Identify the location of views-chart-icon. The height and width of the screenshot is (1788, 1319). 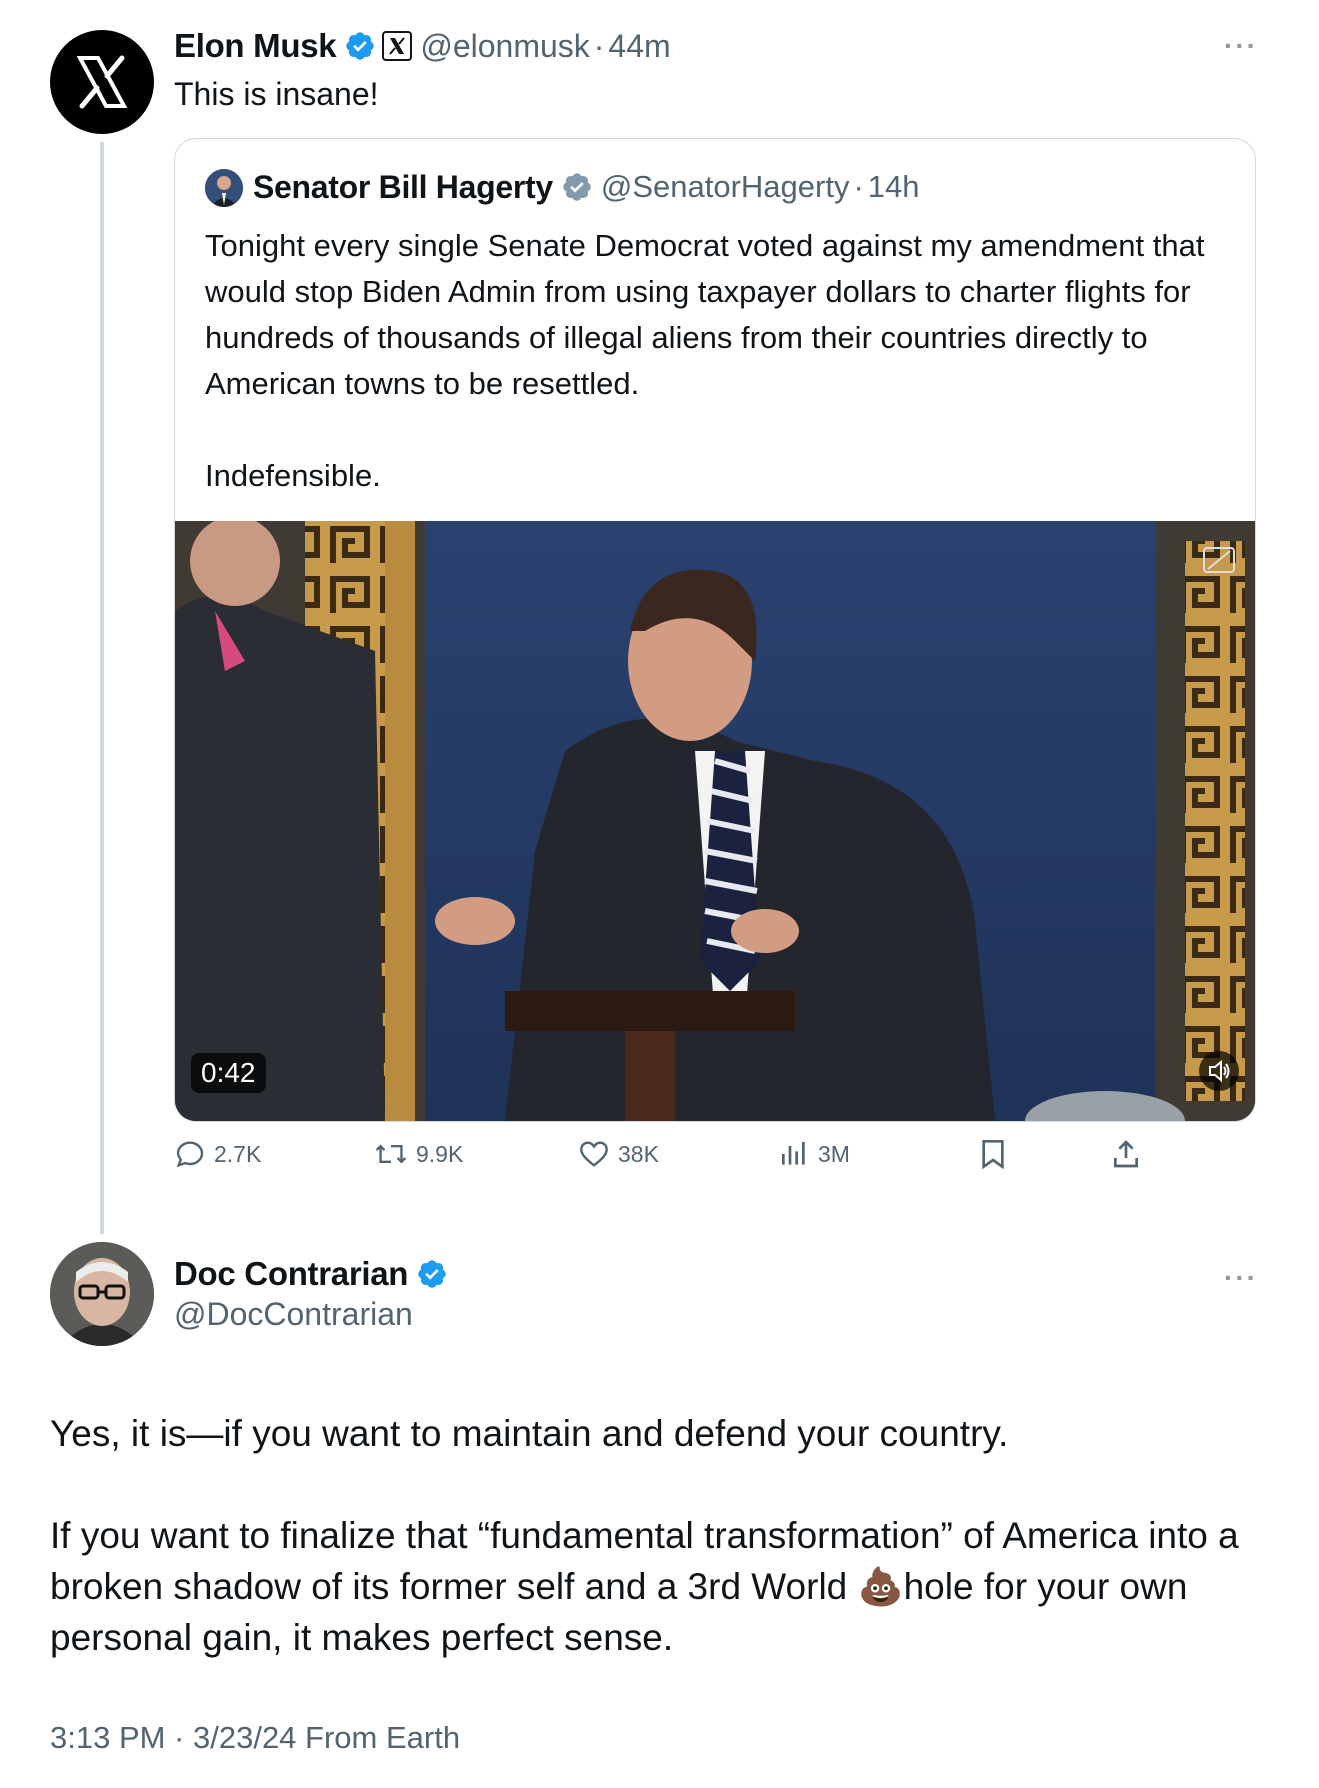
(793, 1153).